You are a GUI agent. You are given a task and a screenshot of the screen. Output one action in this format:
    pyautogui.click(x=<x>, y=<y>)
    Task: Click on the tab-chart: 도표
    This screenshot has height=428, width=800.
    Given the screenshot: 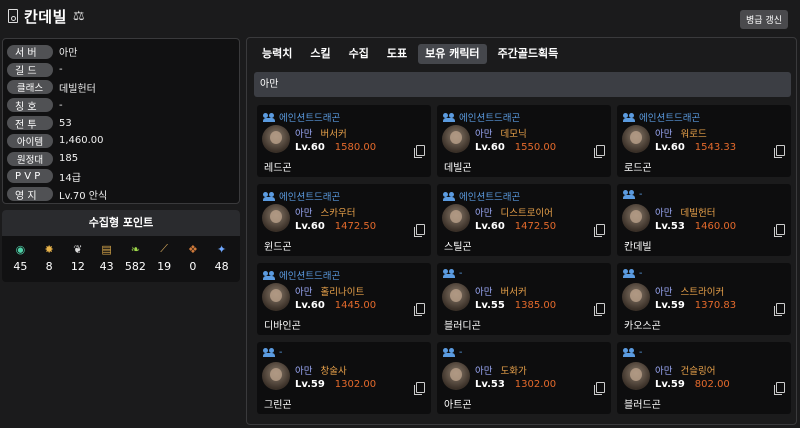 What is the action you would take?
    pyautogui.click(x=397, y=54)
    